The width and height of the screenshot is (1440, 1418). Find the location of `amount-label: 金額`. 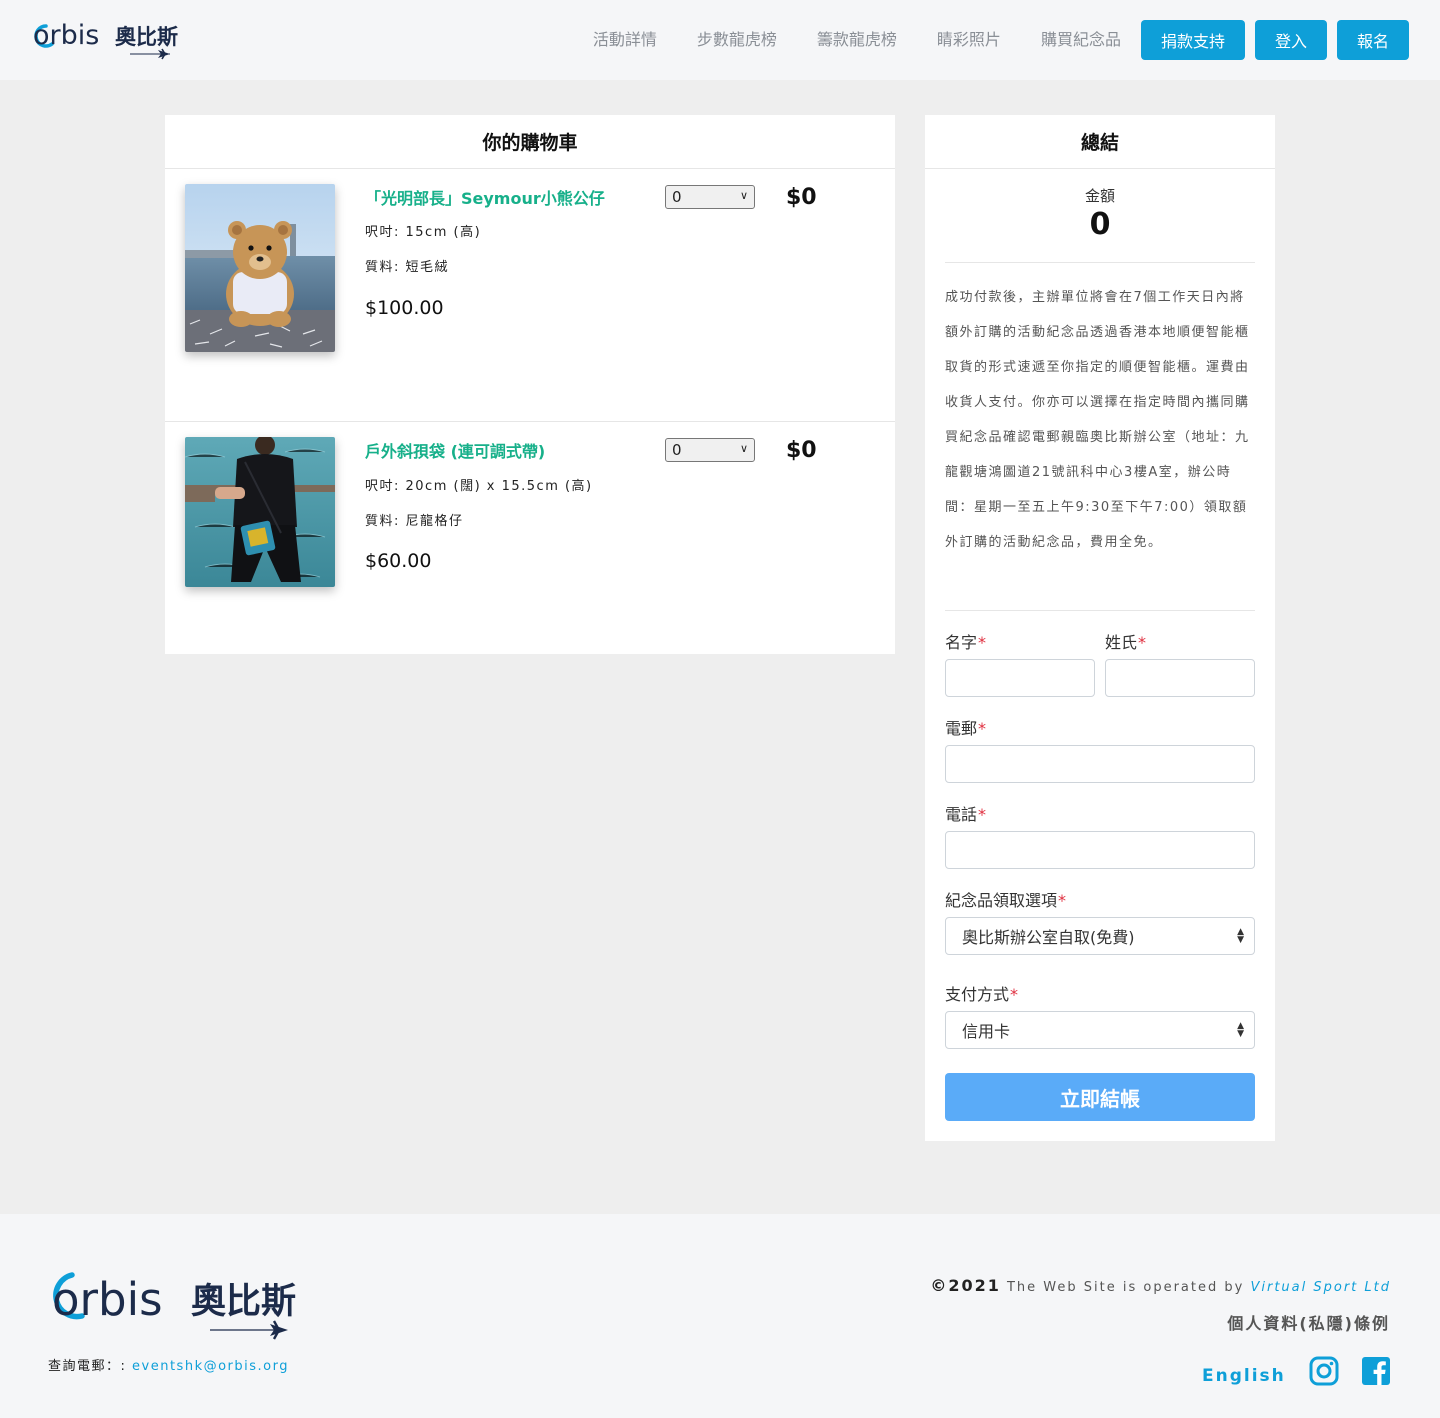

amount-label: 金額 is located at coordinates (1099, 196).